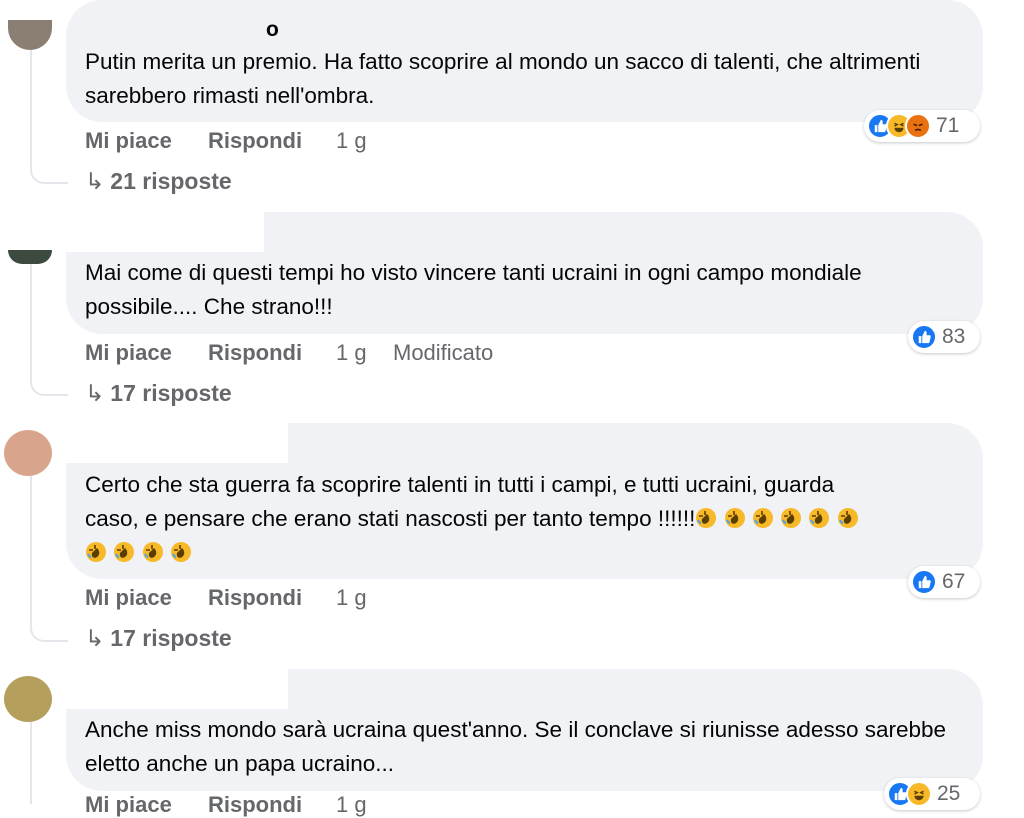 This screenshot has height=818, width=1024. I want to click on reaction-count: 71, so click(948, 125).